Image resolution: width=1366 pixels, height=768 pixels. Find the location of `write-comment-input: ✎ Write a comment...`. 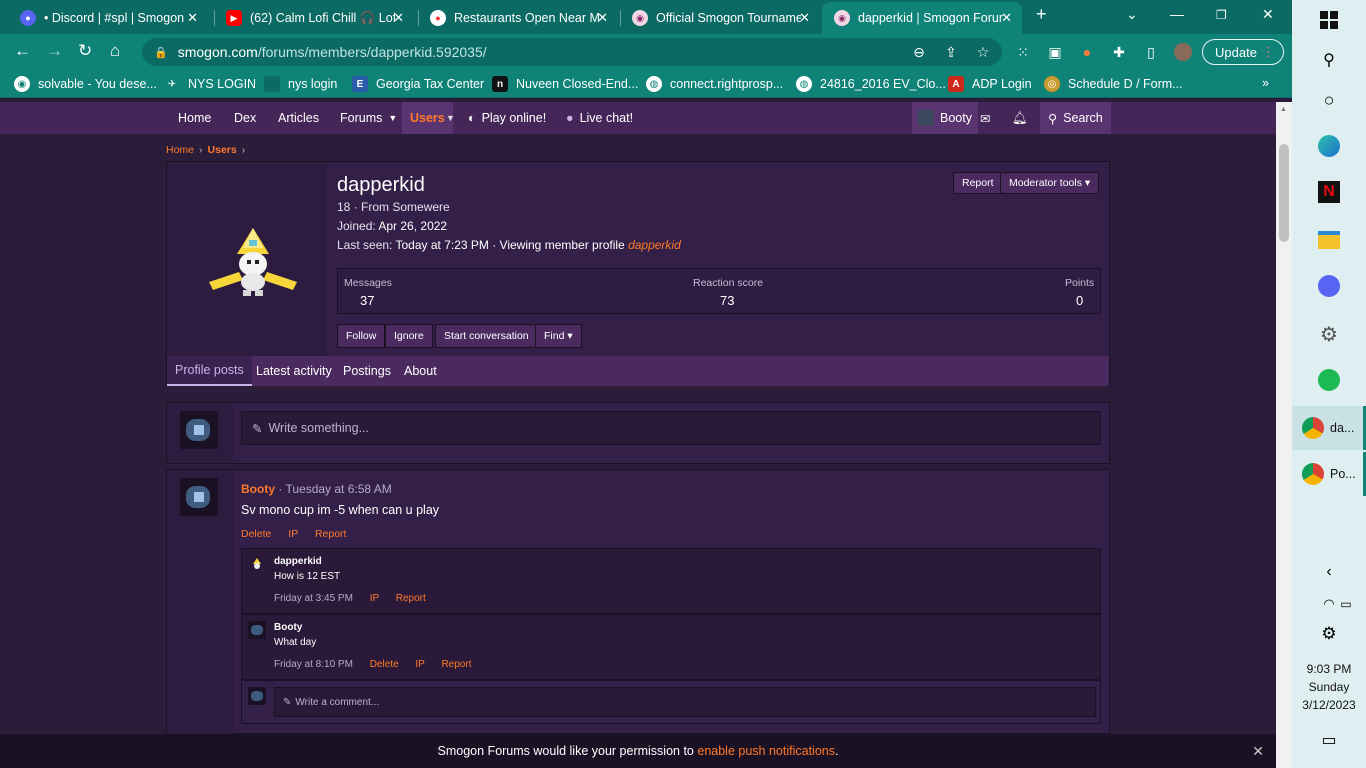

write-comment-input: ✎ Write a comment... is located at coordinates (685, 702).